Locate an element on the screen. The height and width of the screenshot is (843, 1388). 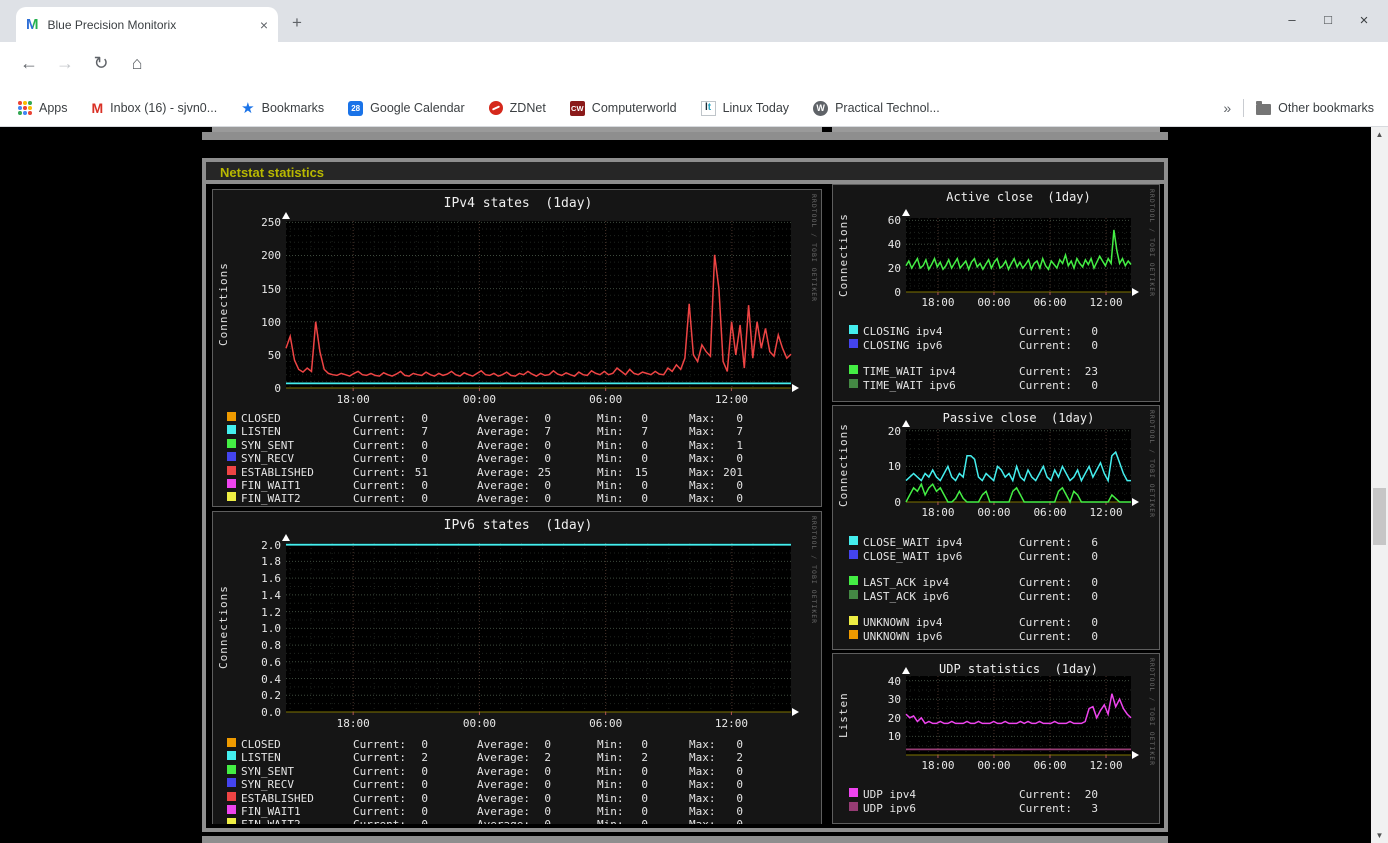
y-tick-label: 40 is located at coordinates (894, 245).